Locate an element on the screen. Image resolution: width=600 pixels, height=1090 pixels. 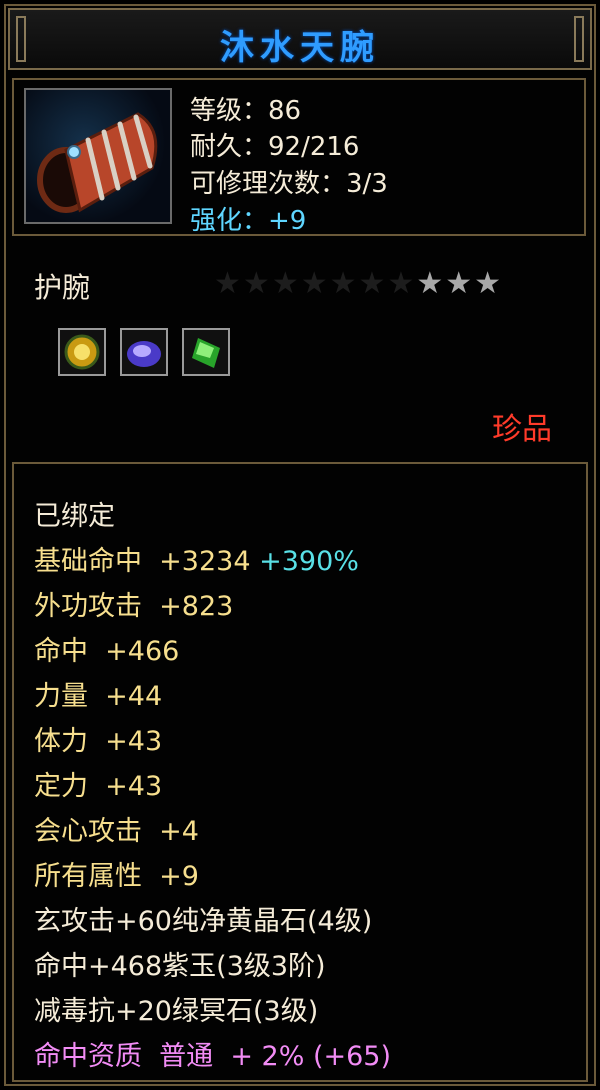
attr-label: 力量 is located at coordinates (61, 696).